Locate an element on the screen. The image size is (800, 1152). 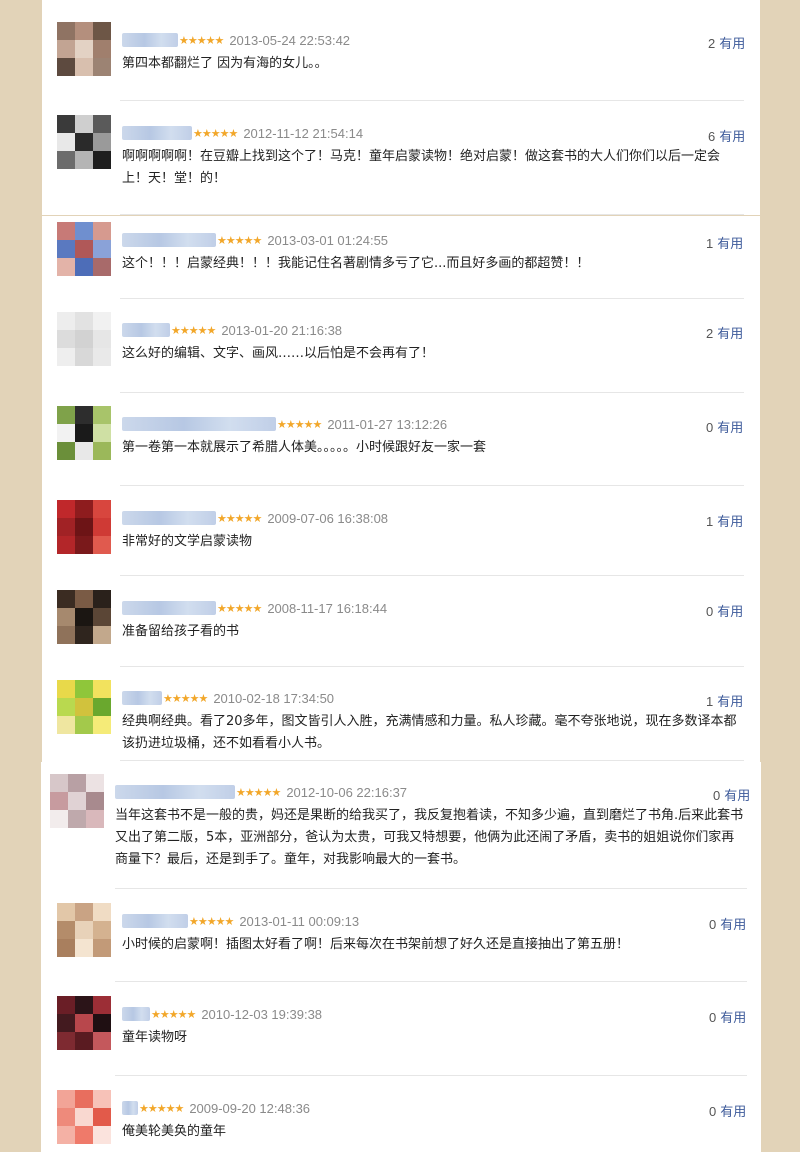
review-meta: ★★★★★ 2008-11-17 16:18:44 is located at coordinates (254, 608).